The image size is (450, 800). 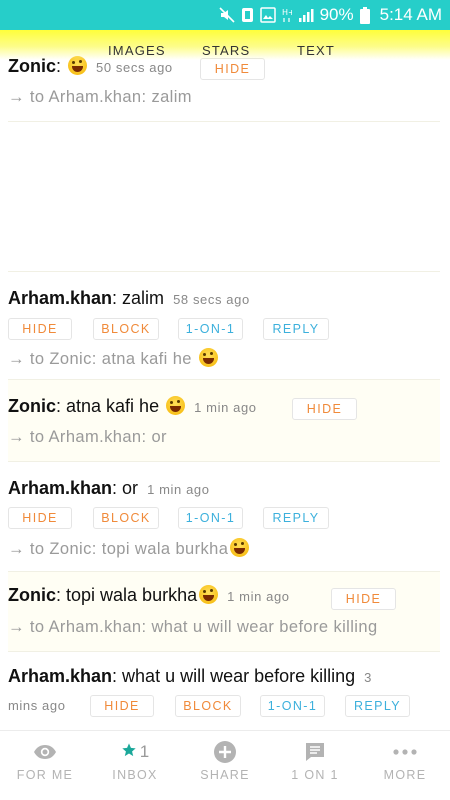 I want to click on nav-label: FOR ME, so click(x=45, y=775).